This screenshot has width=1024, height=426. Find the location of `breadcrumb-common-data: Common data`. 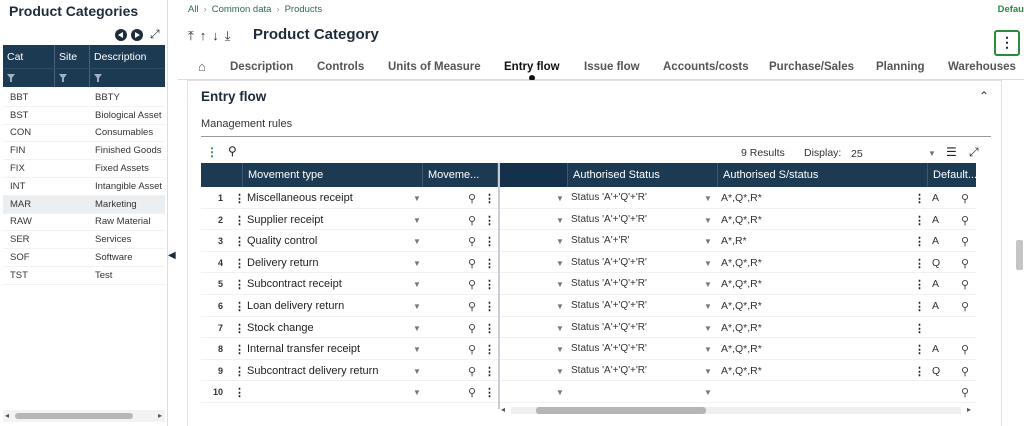

breadcrumb-common-data: Common data is located at coordinates (242, 9).